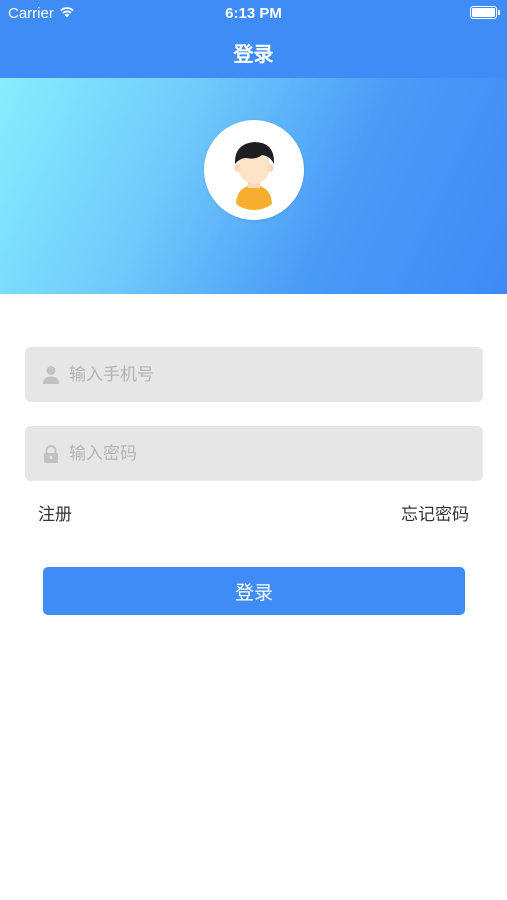 This screenshot has height=900, width=507. I want to click on forgot-password-link: 忘记密码, so click(435, 512).